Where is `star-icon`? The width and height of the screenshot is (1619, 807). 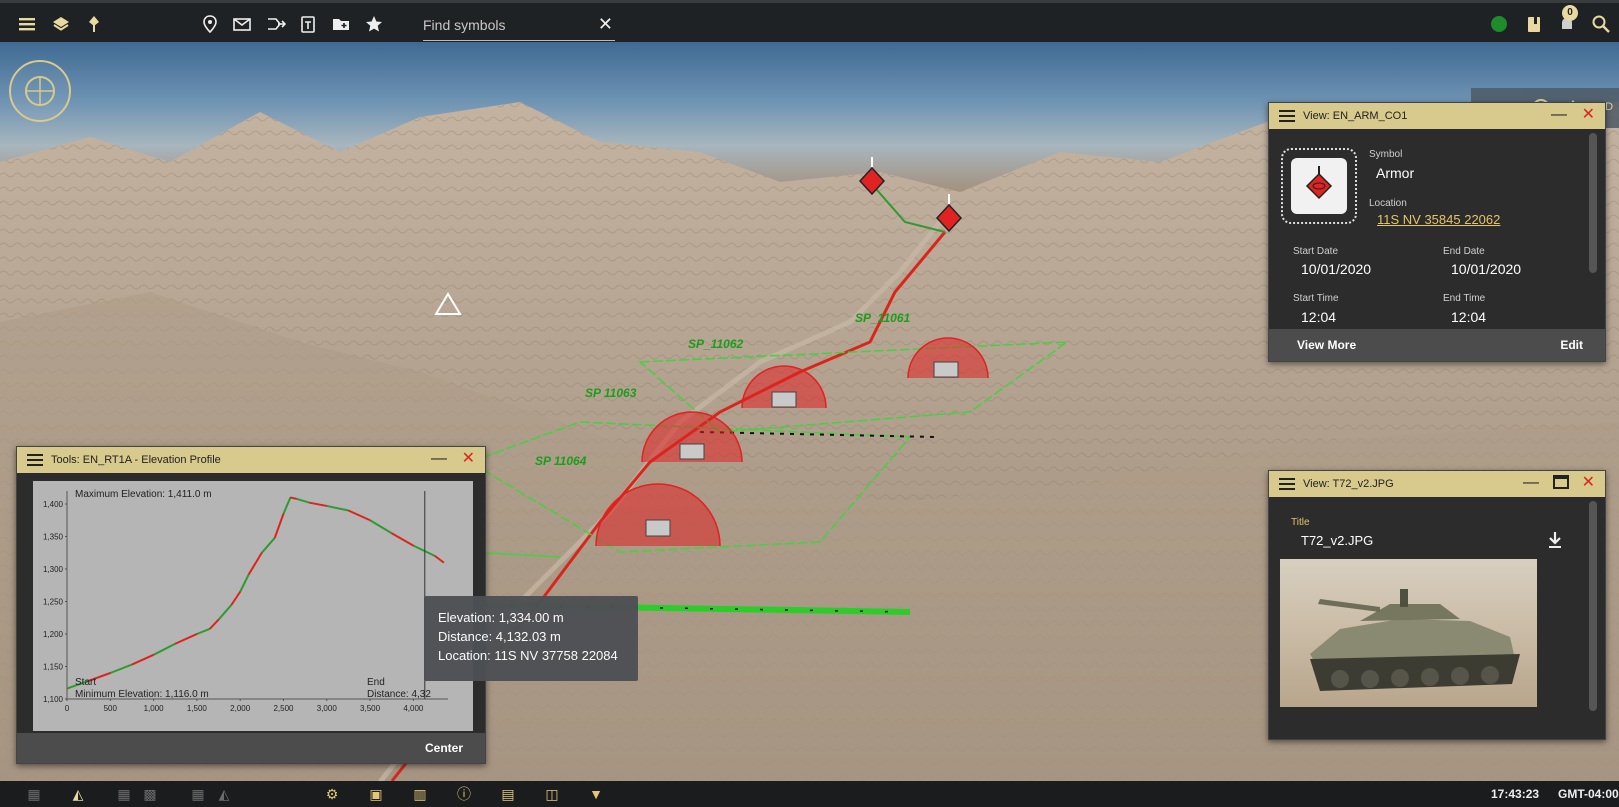
star-icon is located at coordinates (374, 24).